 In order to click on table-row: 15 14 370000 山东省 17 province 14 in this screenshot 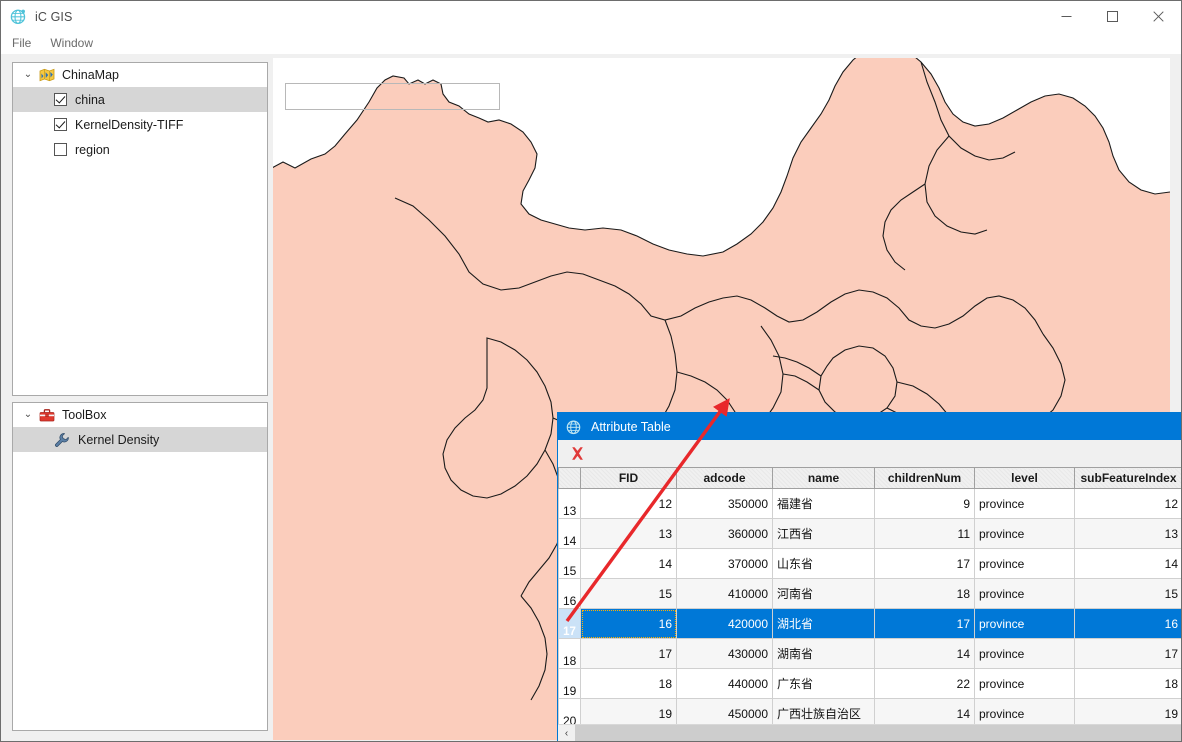, I will do `click(869, 563)`.